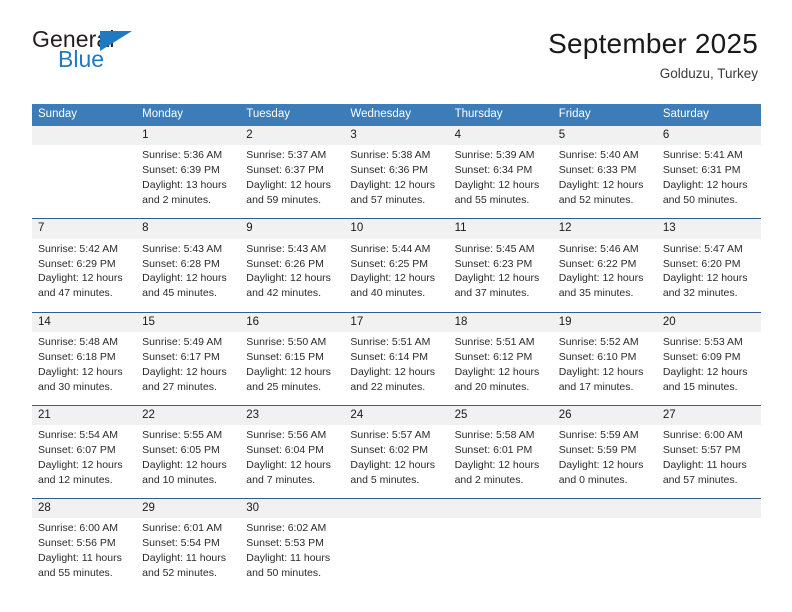 The width and height of the screenshot is (792, 612). I want to click on date-number: 15, so click(188, 321).